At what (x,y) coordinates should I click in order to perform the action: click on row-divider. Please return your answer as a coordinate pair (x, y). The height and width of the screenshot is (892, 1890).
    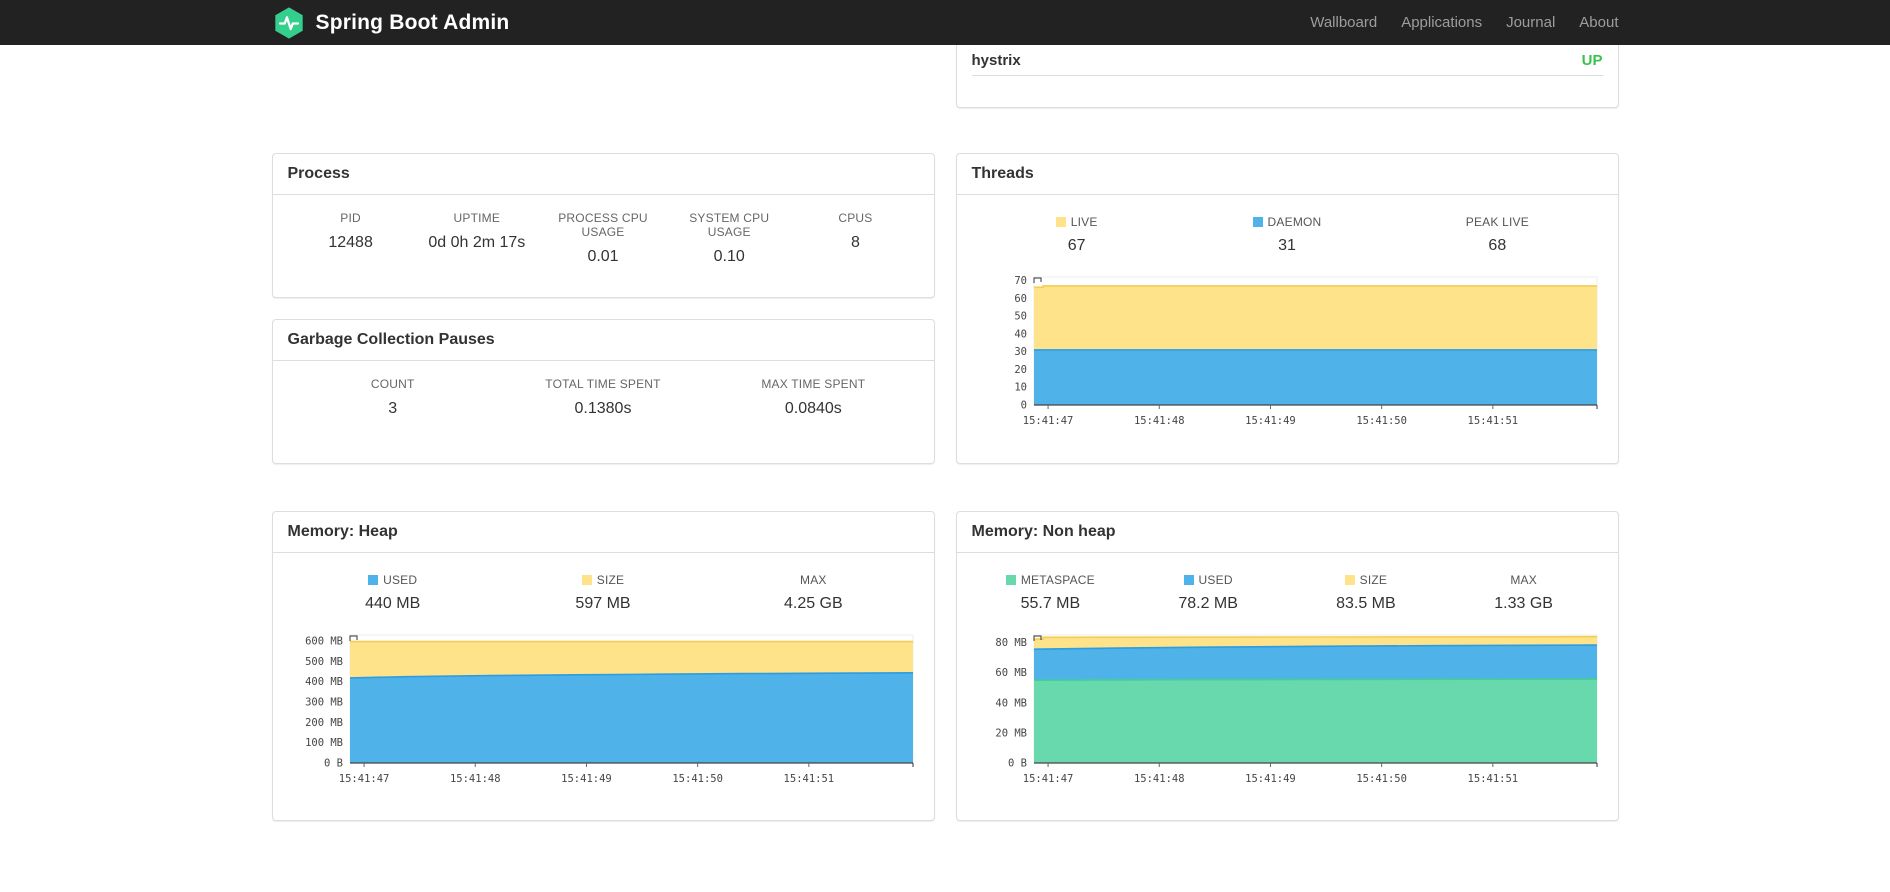
    Looking at the image, I should click on (1287, 75).